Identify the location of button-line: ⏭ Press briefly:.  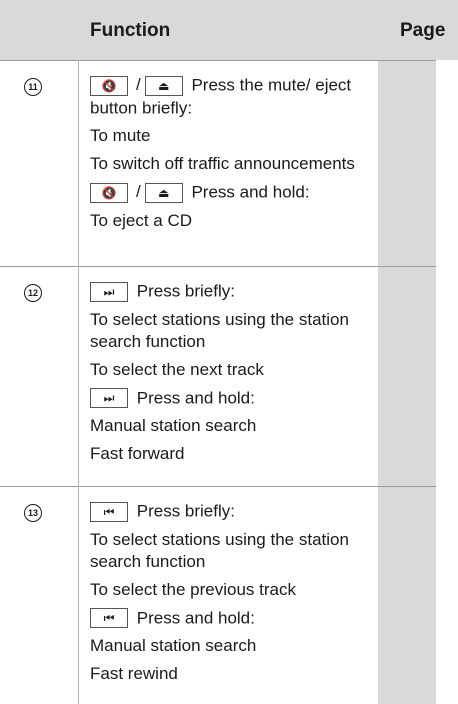
(233, 291).